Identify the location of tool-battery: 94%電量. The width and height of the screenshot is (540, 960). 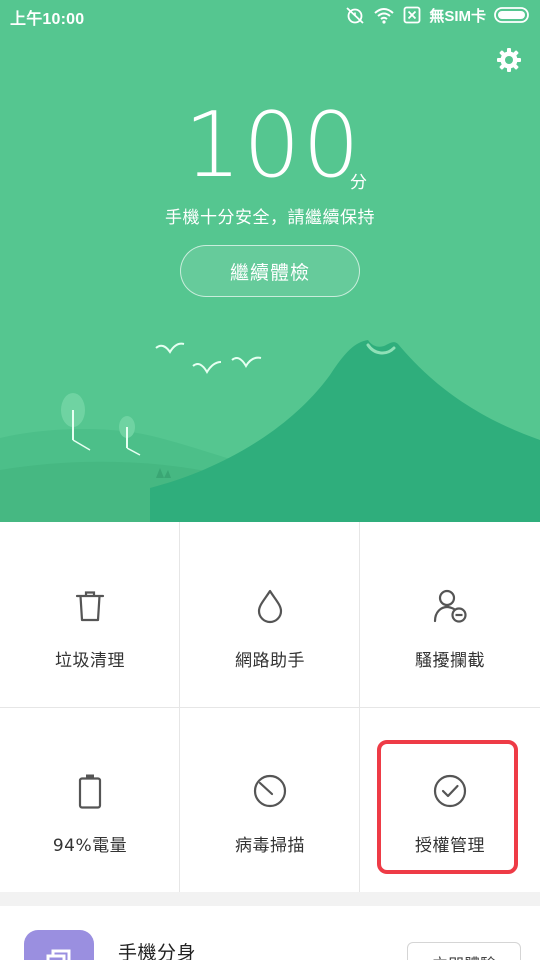
(90, 799).